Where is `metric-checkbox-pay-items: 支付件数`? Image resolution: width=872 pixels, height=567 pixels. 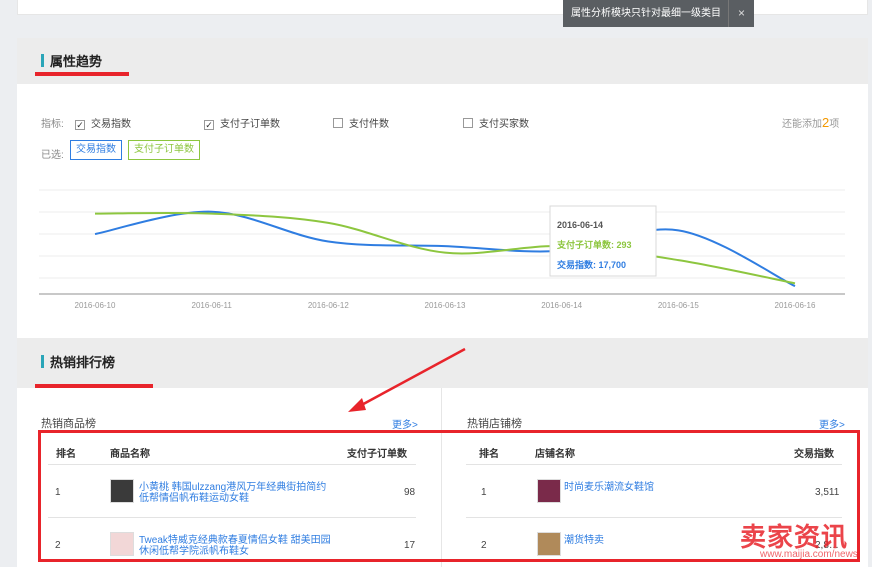 metric-checkbox-pay-items: 支付件数 is located at coordinates (361, 122).